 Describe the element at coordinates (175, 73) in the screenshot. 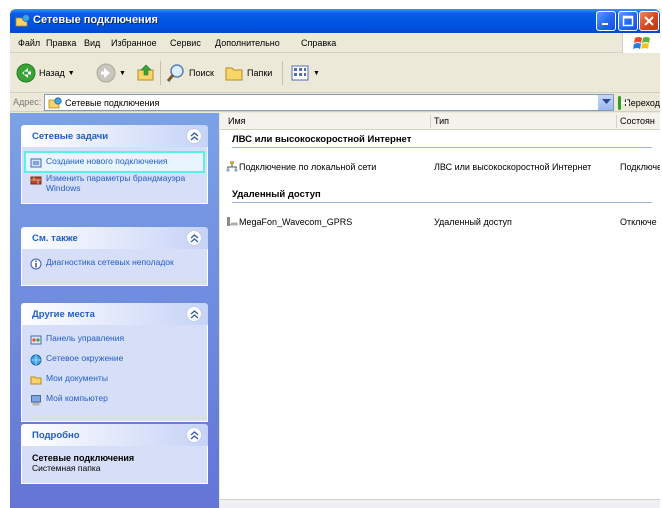

I see `search-icon` at that location.